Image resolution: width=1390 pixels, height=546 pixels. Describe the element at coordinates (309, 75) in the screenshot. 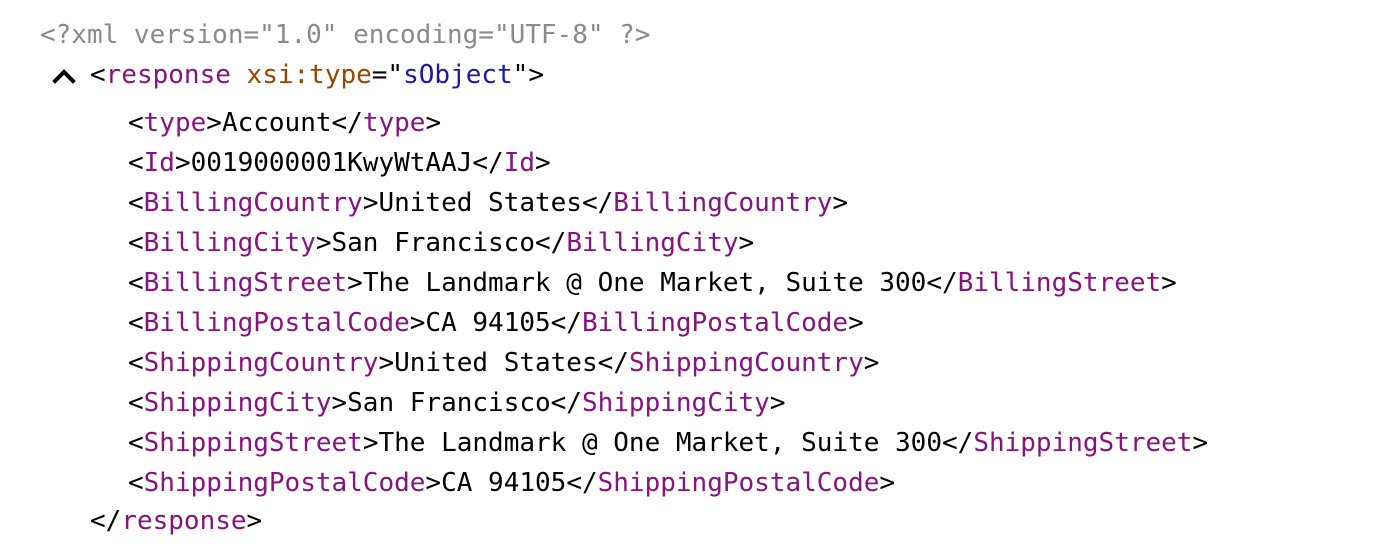

I see `root-attr-name: xsi:type` at that location.